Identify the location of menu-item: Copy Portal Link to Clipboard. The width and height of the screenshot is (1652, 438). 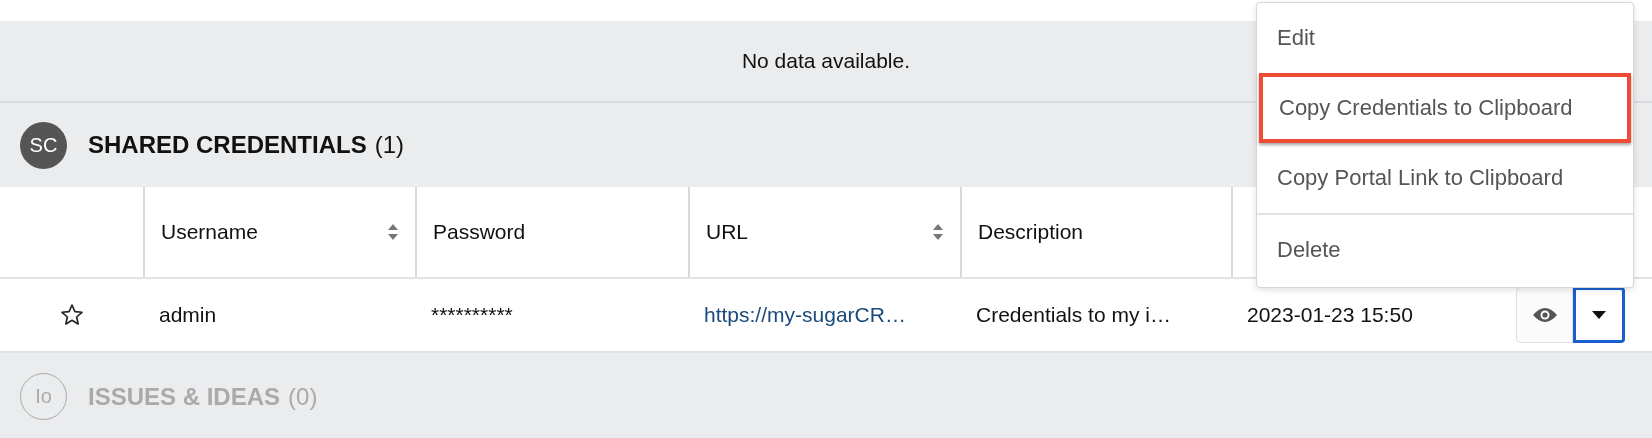
(1445, 178).